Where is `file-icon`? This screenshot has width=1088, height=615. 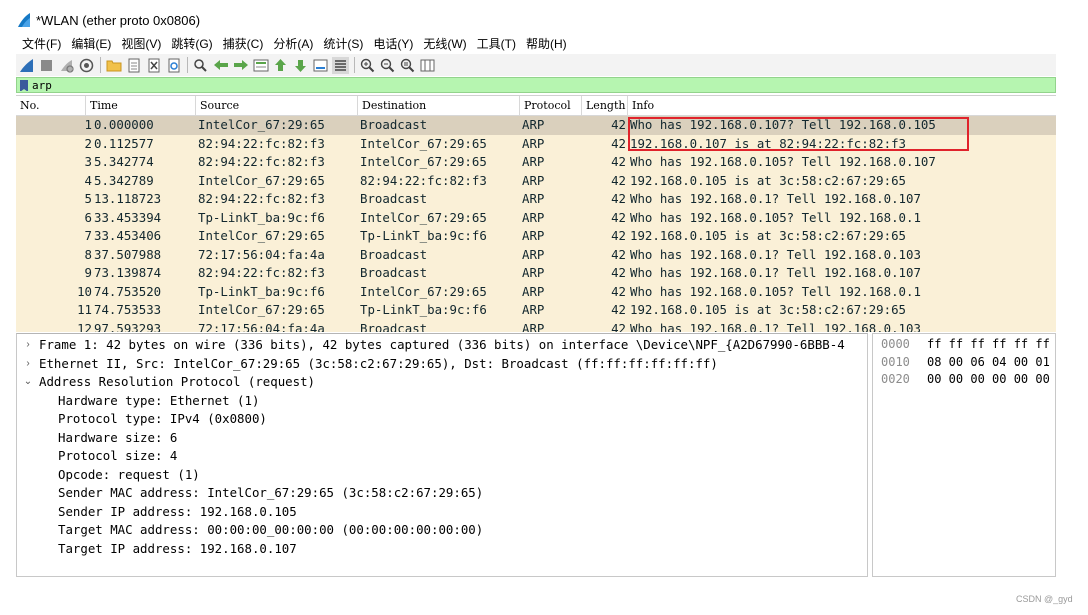
file-icon is located at coordinates (133, 65).